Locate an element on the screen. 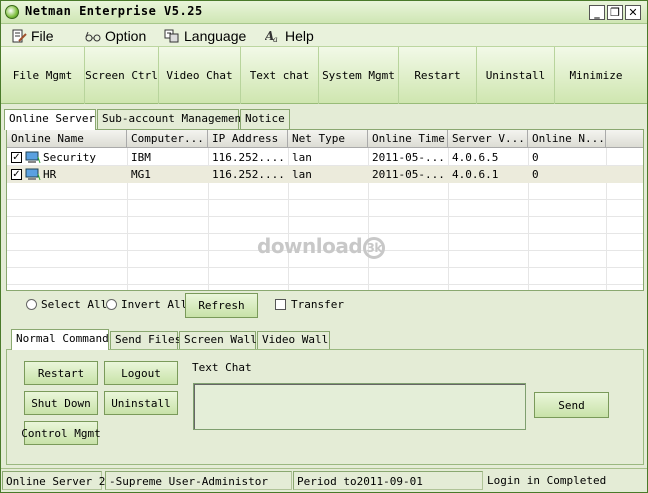  cell-computer: IBM is located at coordinates (141, 157).